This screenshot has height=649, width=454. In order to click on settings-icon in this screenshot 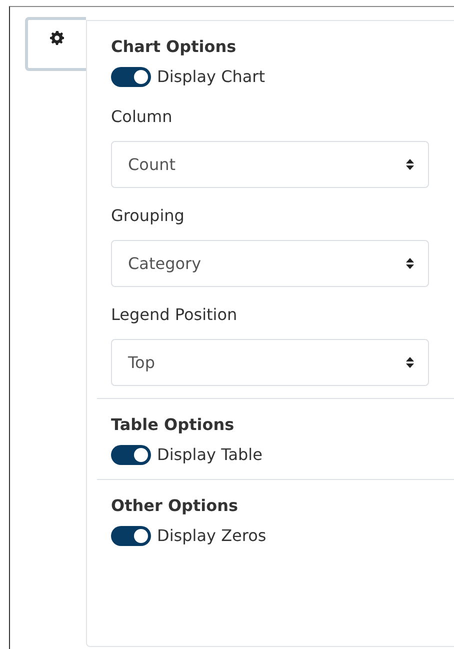, I will do `click(57, 38)`.